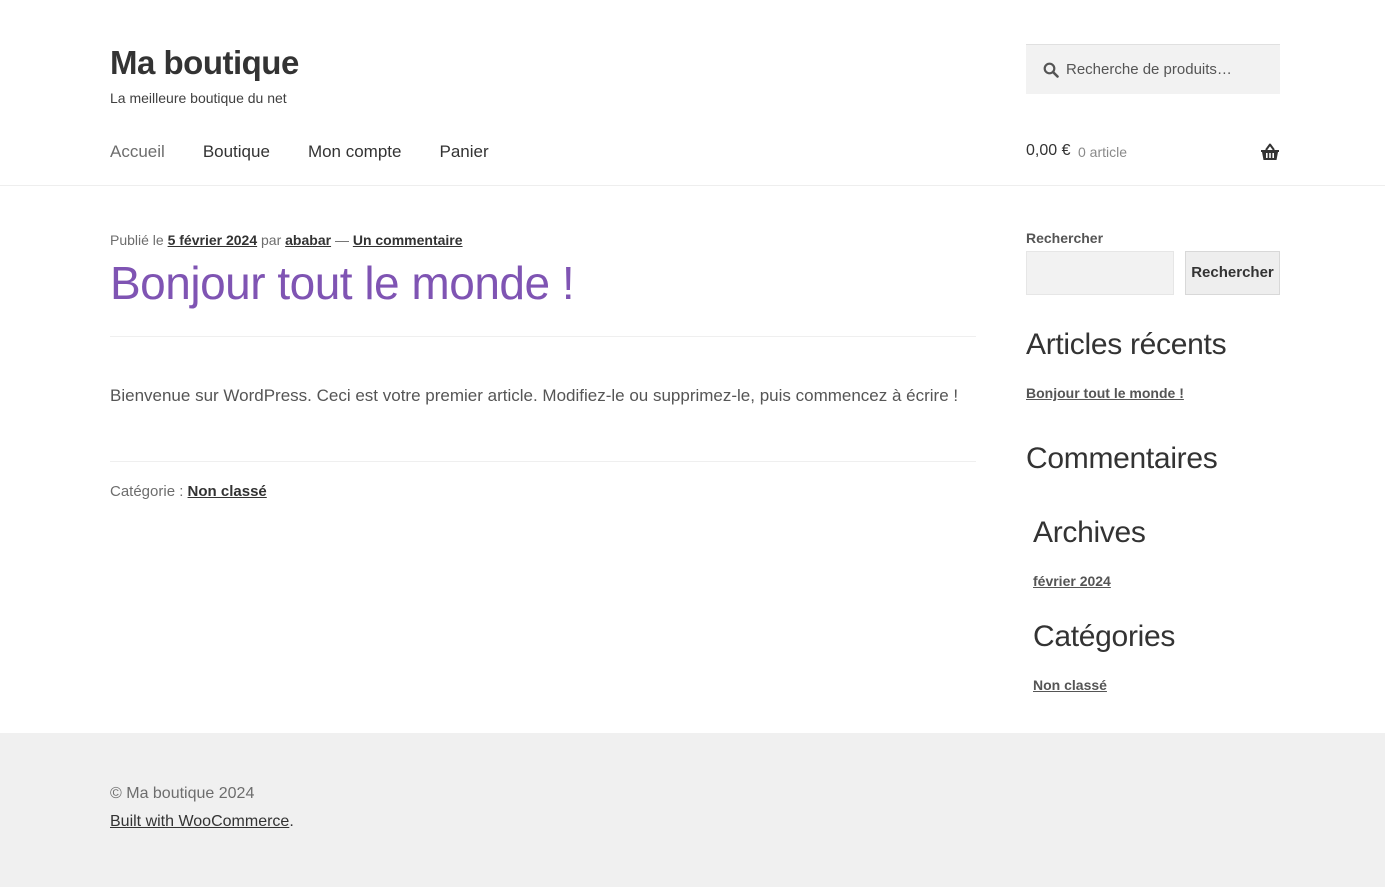 The image size is (1385, 887). Describe the element at coordinates (355, 152) in the screenshot. I see `nav-item-mon-compte: Mon compte` at that location.